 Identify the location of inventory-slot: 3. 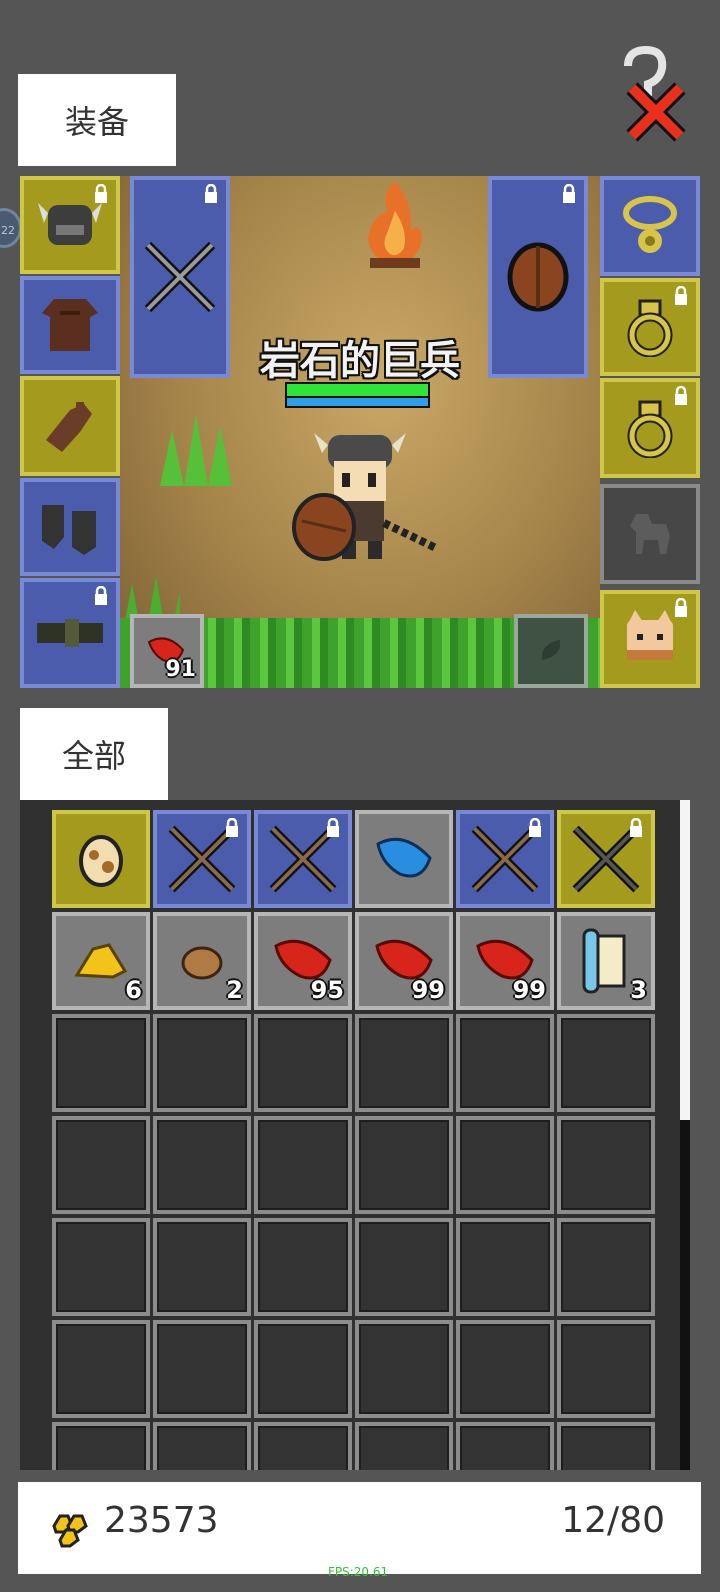
(606, 961).